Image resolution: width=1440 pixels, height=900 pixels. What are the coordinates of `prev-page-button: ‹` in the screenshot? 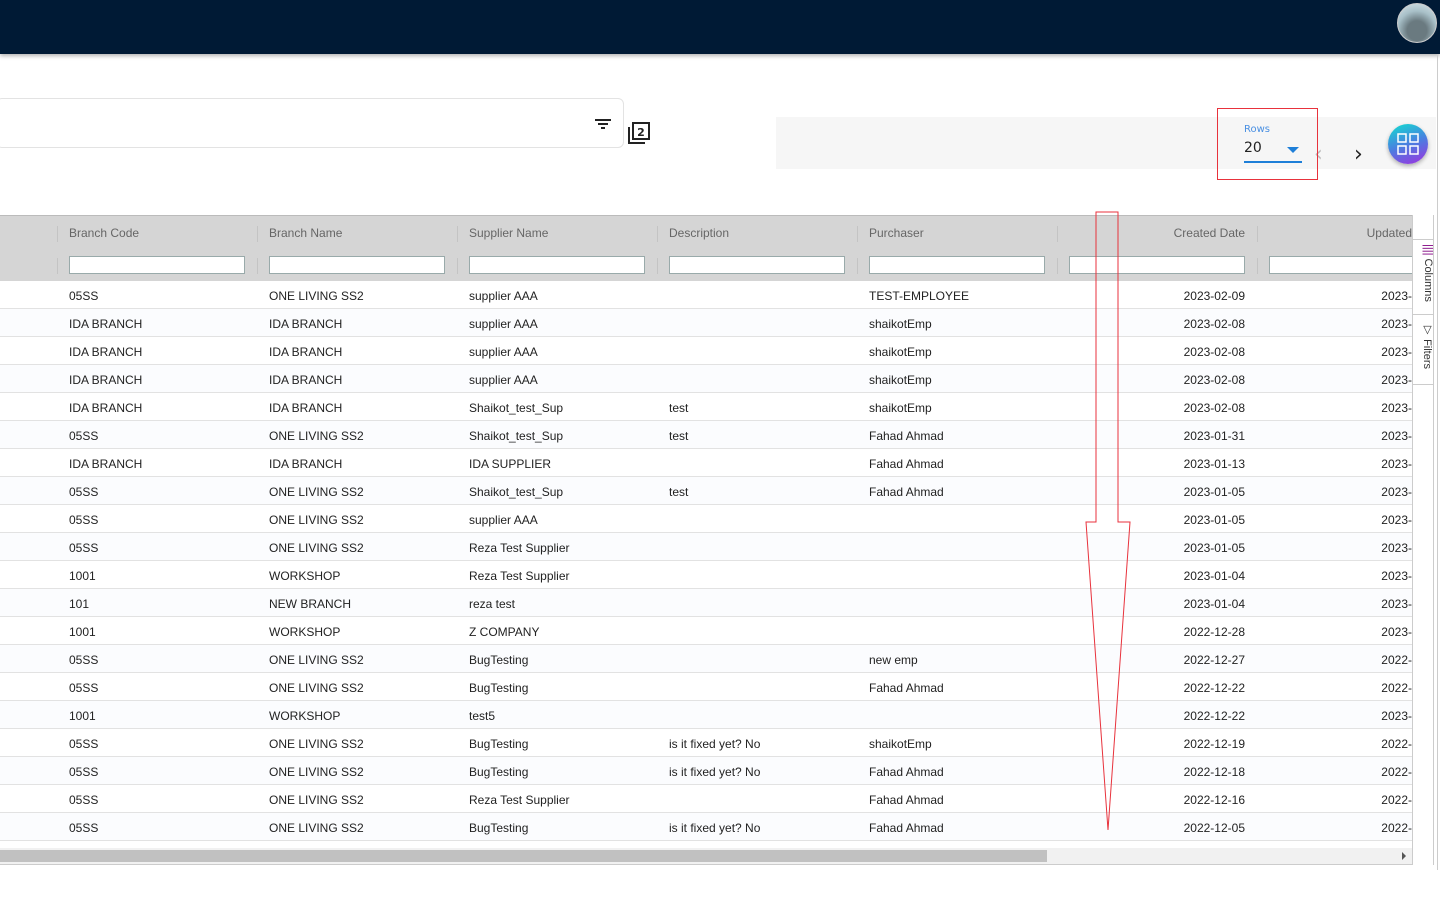 It's located at (1318, 154).